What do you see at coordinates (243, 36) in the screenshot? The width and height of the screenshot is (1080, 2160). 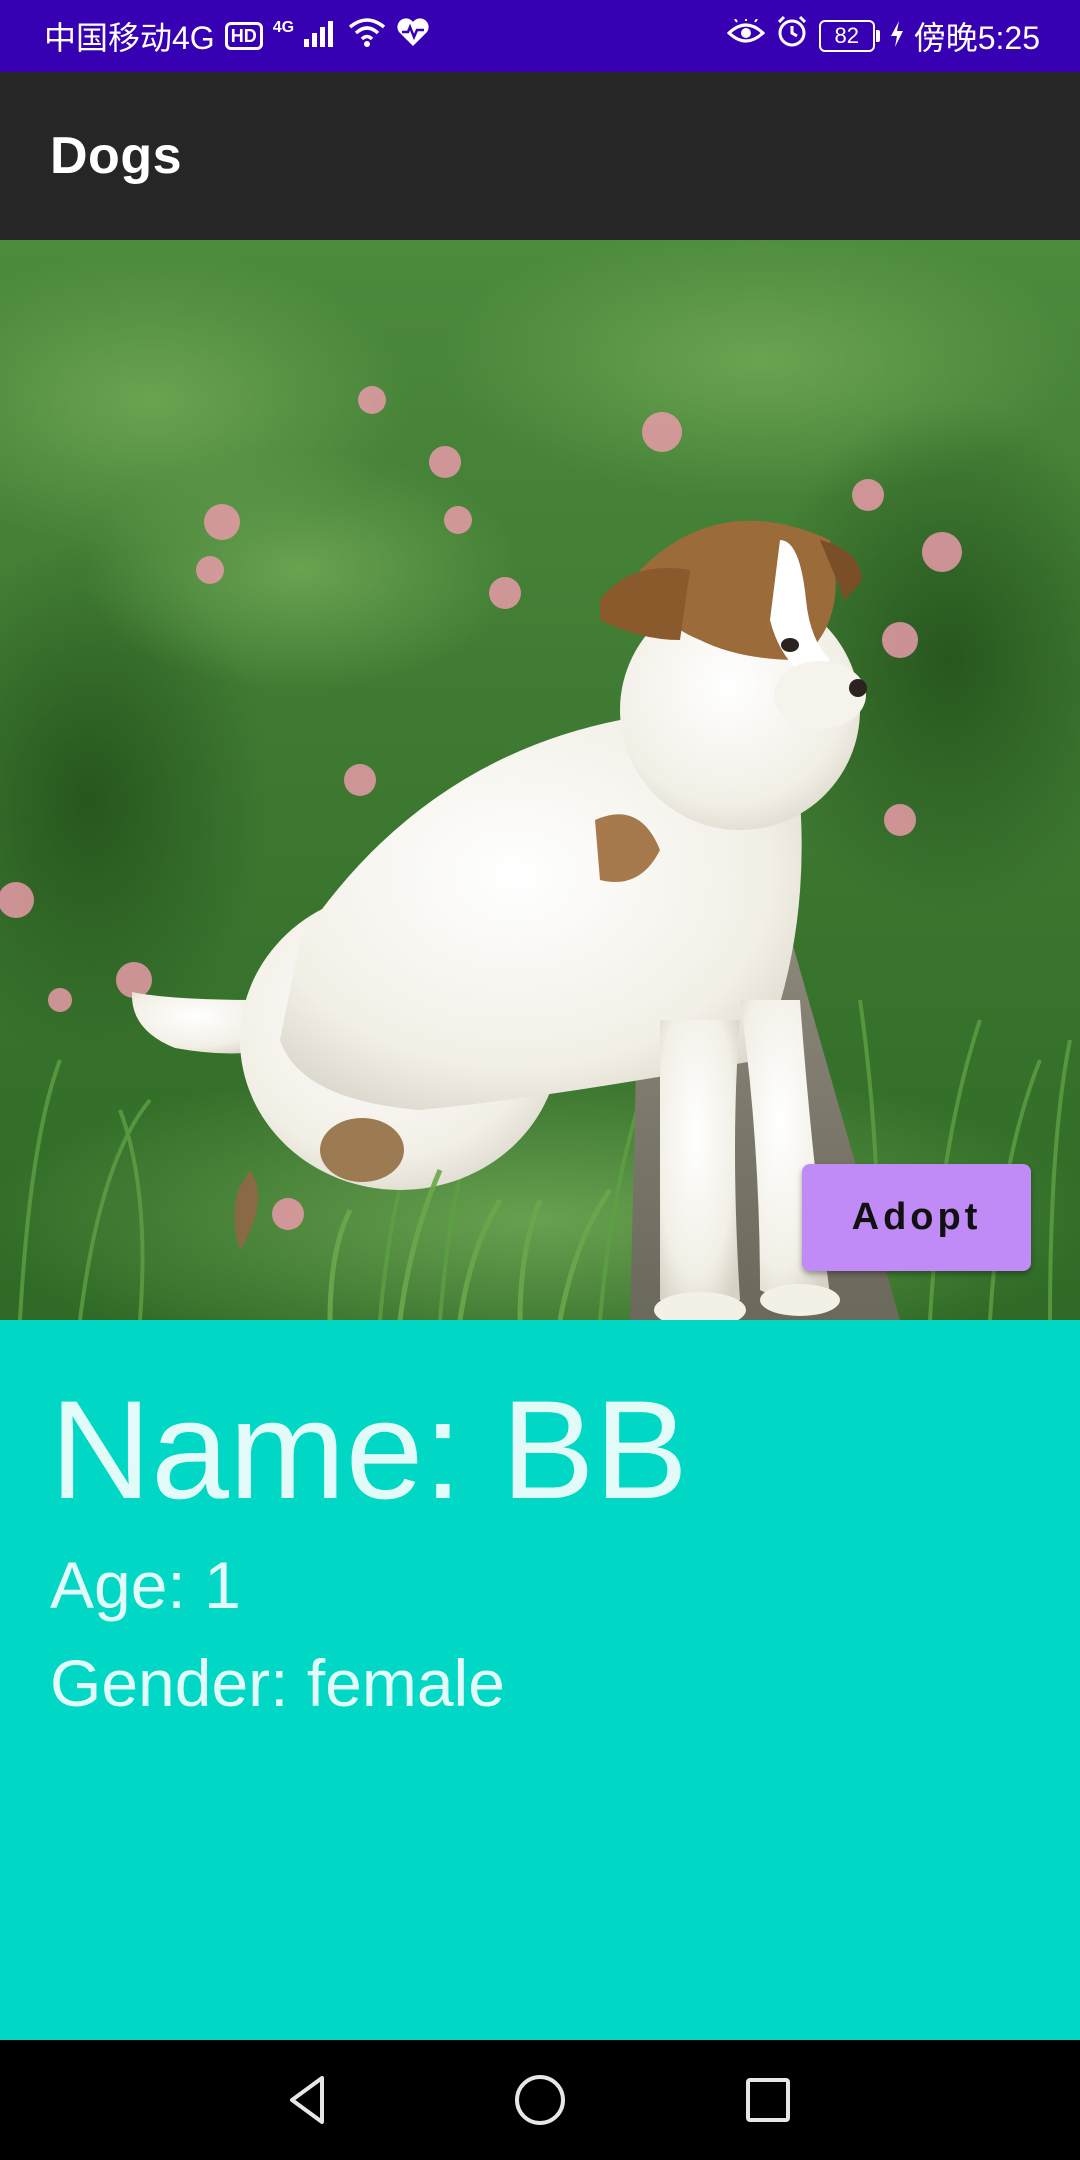 I see `hd-icon: HD` at bounding box center [243, 36].